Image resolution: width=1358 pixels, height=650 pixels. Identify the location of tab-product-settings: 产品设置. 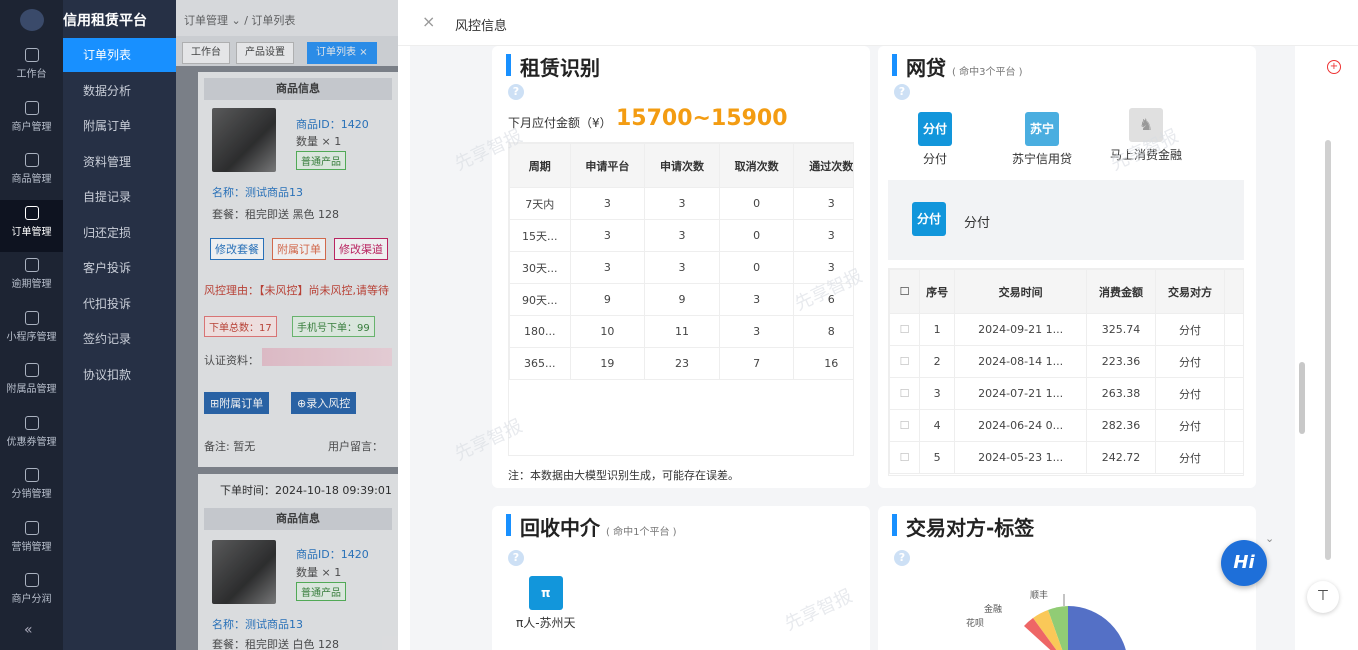
(265, 53).